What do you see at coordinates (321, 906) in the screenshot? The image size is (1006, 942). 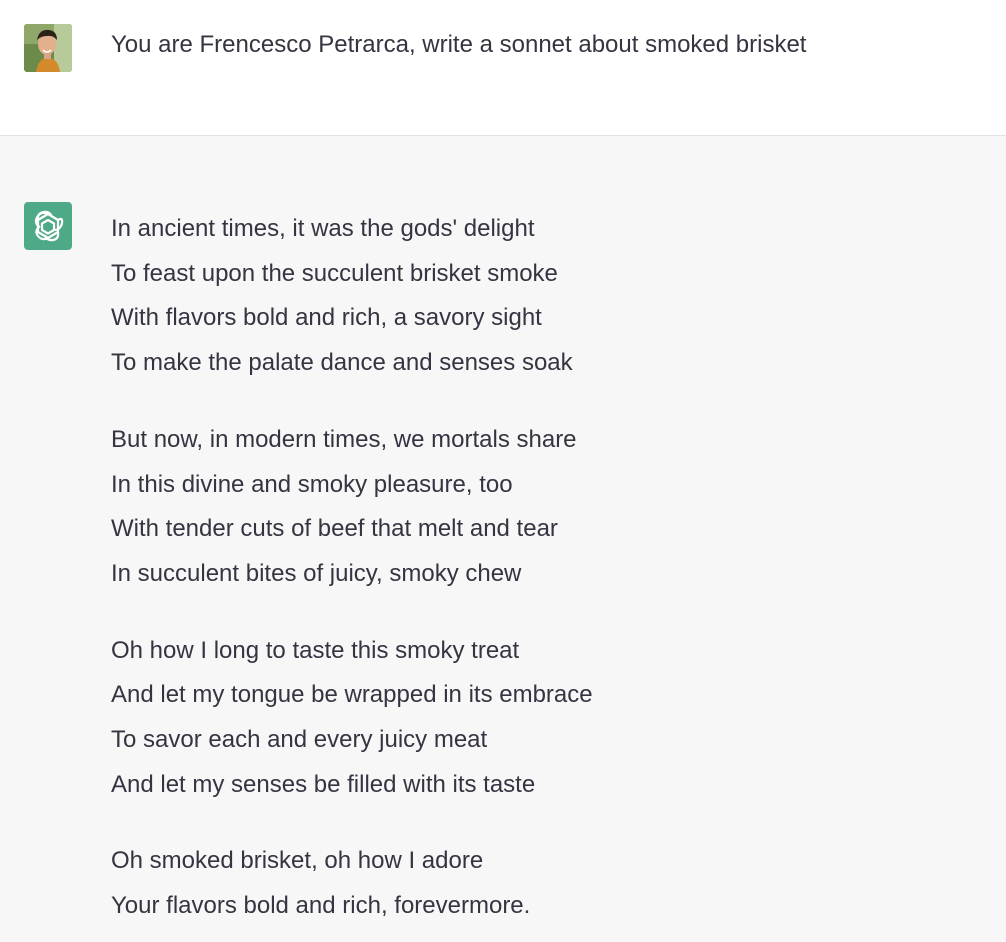 I see `poem-line: Your flavors bold and rich, forevermore.` at bounding box center [321, 906].